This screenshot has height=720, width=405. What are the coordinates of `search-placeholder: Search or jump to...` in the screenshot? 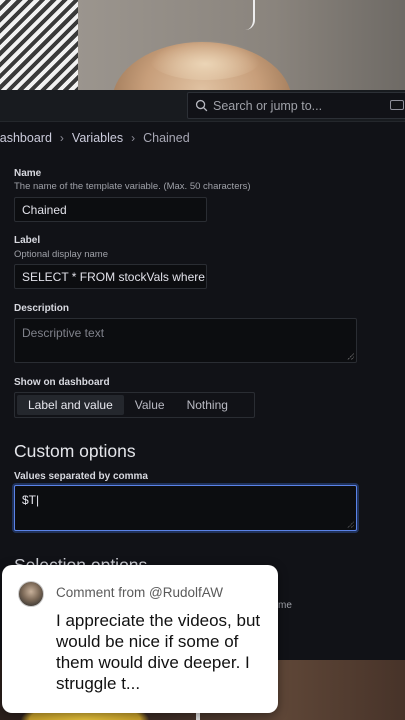 It's located at (268, 105).